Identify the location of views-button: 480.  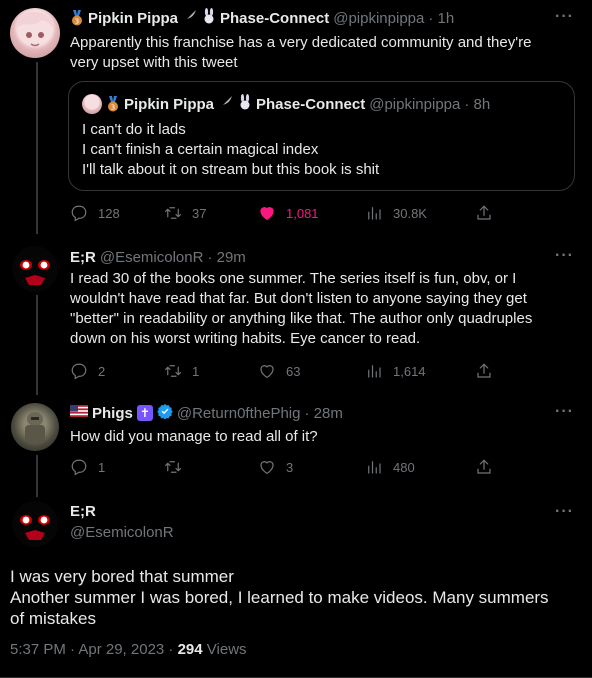
(390, 467).